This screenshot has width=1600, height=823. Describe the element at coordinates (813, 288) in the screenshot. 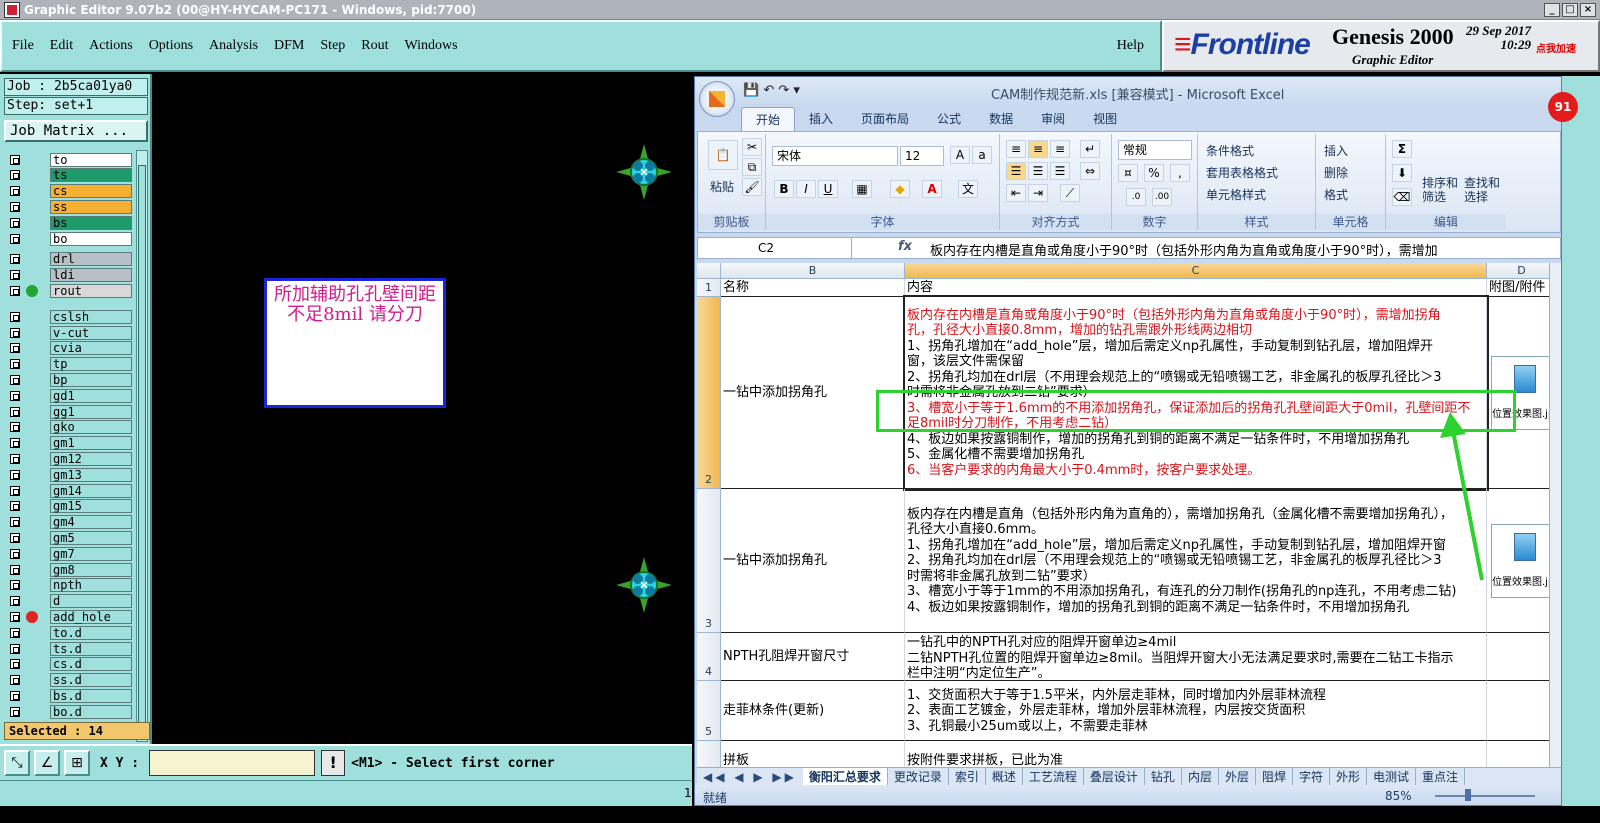

I see `header-cell-name: 名称` at that location.